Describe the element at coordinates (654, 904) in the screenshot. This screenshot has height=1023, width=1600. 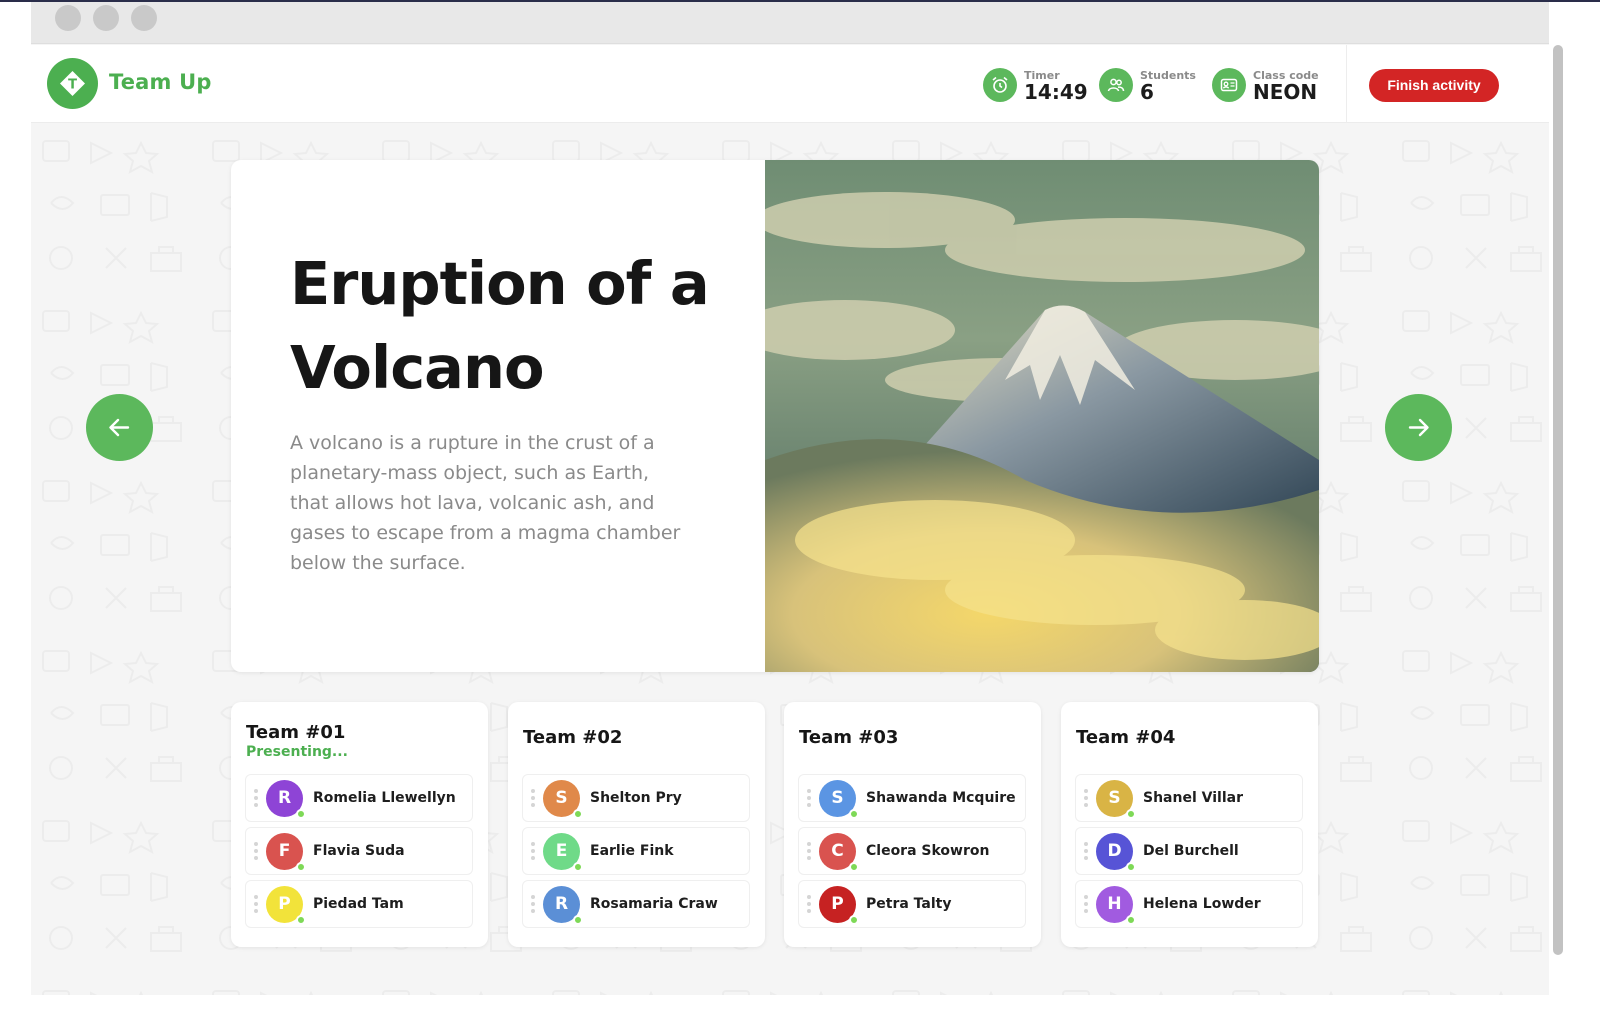
I see `member-name: Rosamaria Craw` at that location.